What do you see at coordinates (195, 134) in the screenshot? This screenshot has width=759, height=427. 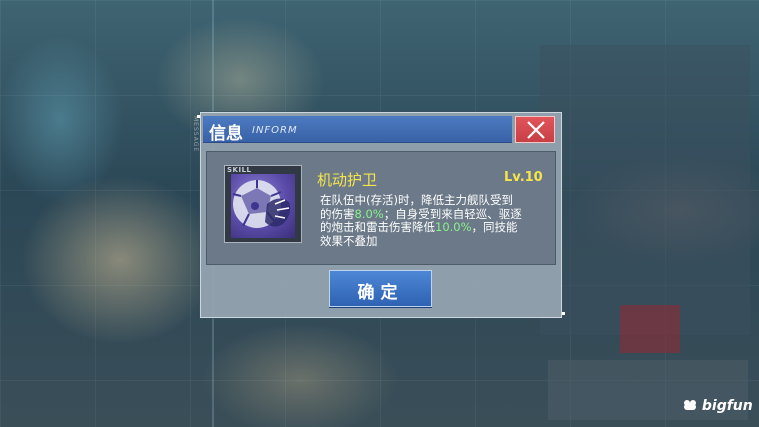 I see `message-side-label: MESSAGE` at bounding box center [195, 134].